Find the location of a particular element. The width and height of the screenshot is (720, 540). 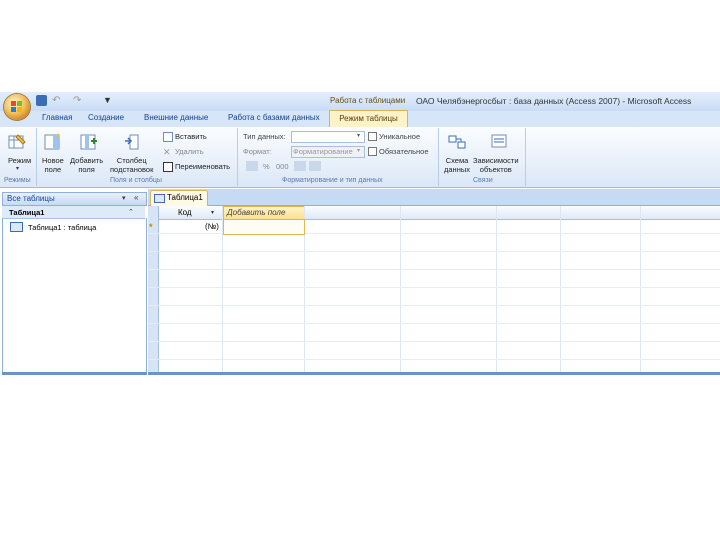

relationships-icon is located at coordinates (457, 142).